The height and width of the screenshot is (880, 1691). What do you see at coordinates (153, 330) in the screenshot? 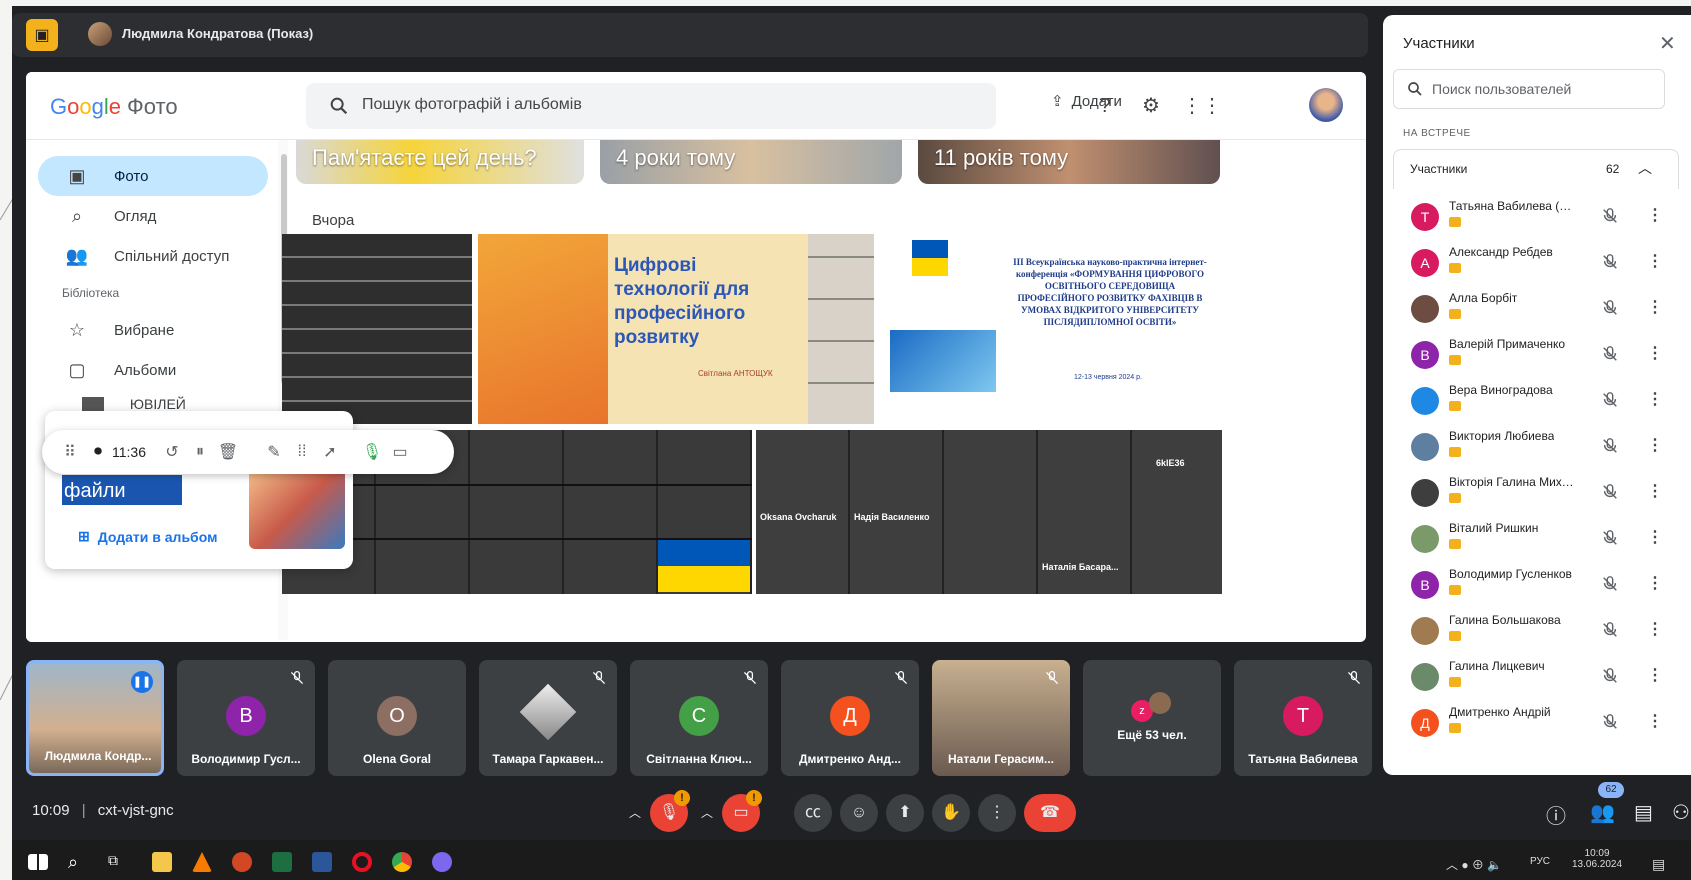
I see `nav-item-favorites: ☆ Вибране` at bounding box center [153, 330].